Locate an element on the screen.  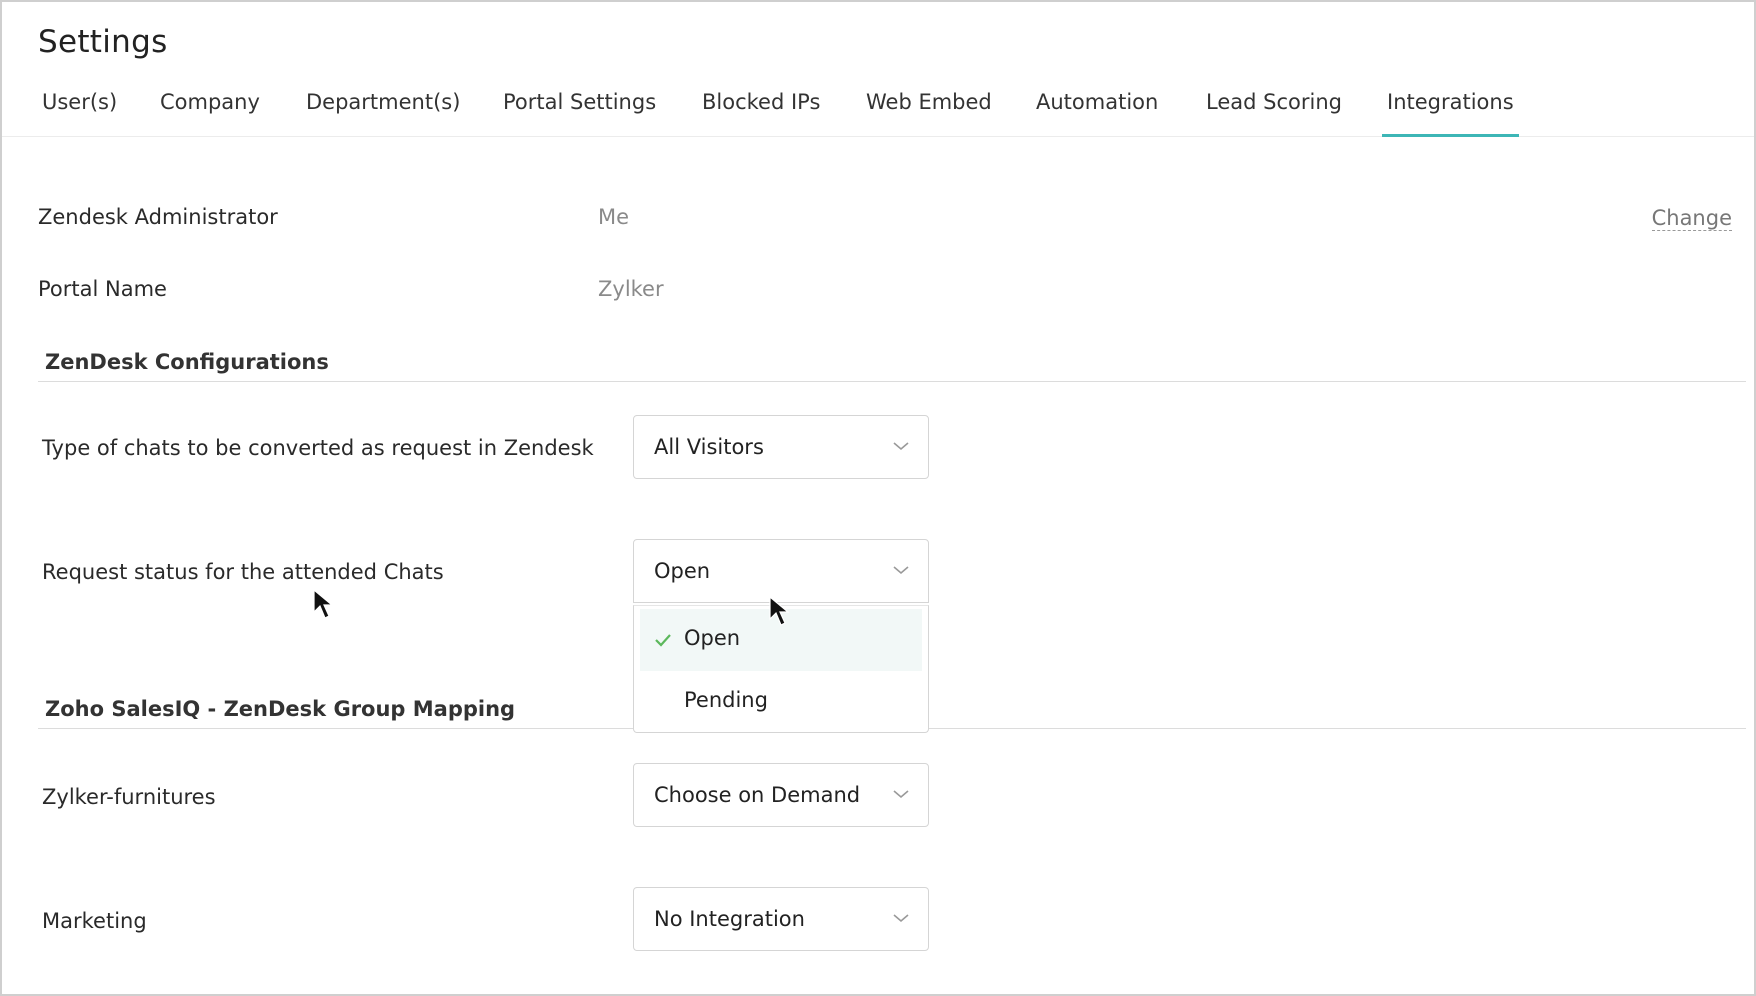
group-mapping-heading: Zoho SalesIQ - ZenDesk Group Mapping is located at coordinates (280, 709).